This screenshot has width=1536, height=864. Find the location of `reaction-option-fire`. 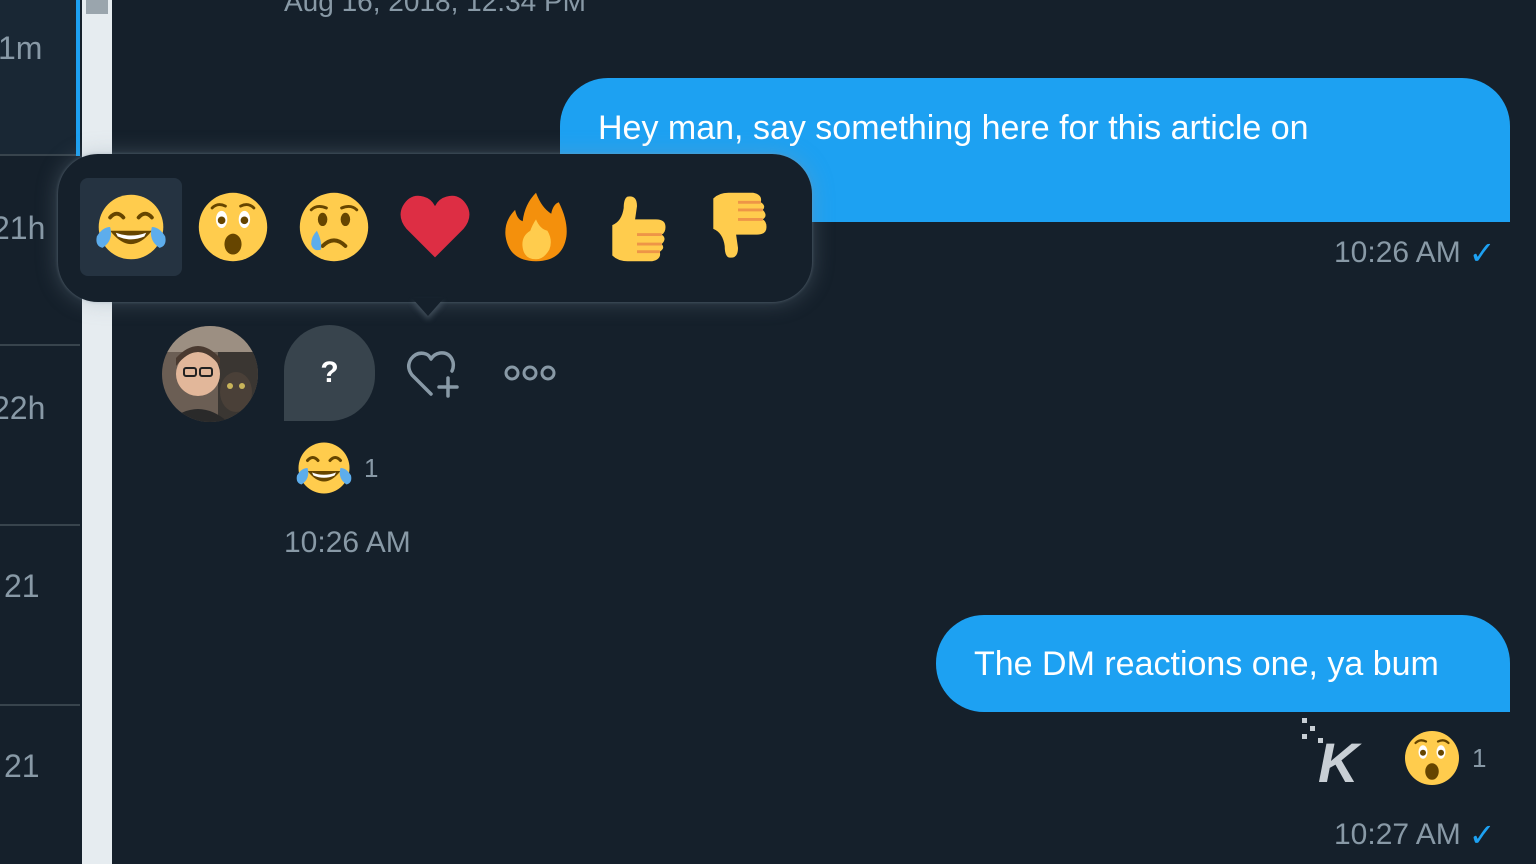

reaction-option-fire is located at coordinates (536, 227).